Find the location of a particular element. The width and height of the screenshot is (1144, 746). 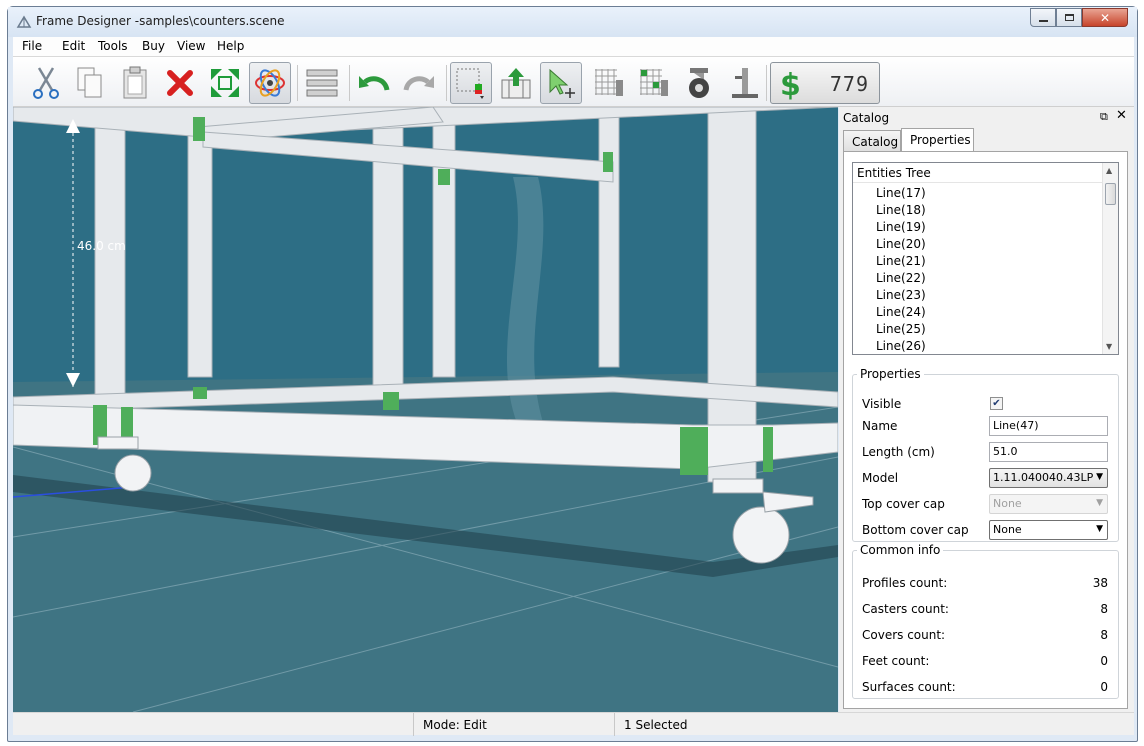

delete-button is located at coordinates (180, 83).